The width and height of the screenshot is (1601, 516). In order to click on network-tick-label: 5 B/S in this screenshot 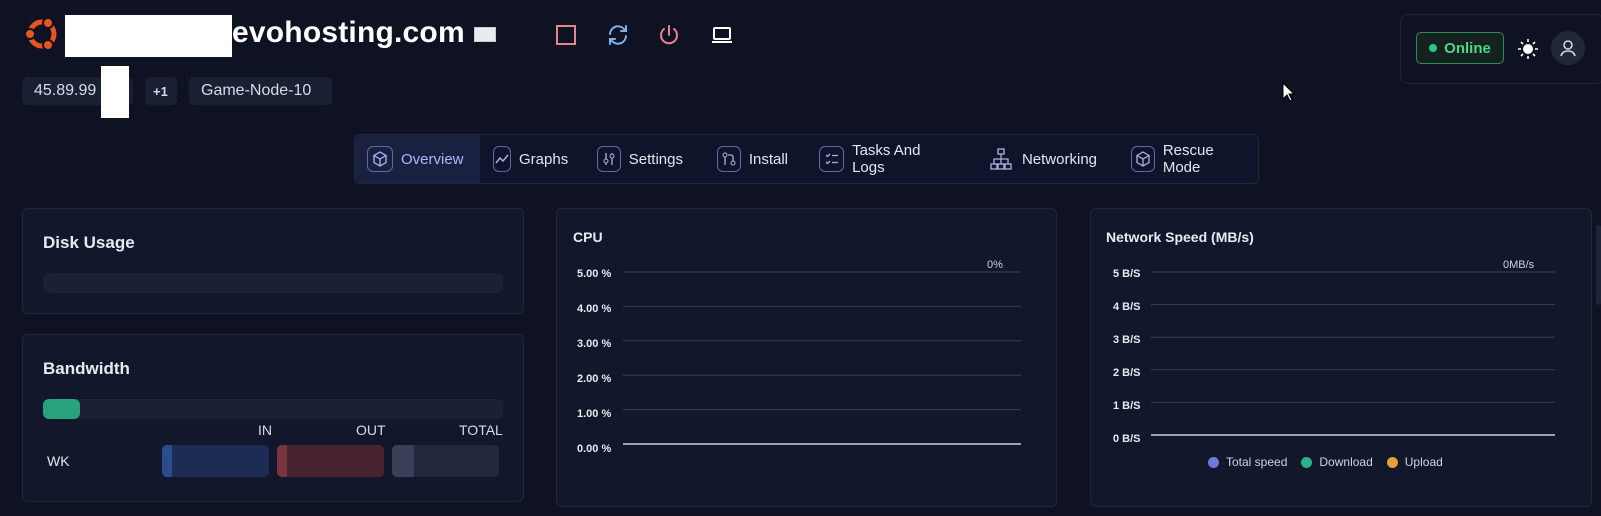, I will do `click(1127, 274)`.